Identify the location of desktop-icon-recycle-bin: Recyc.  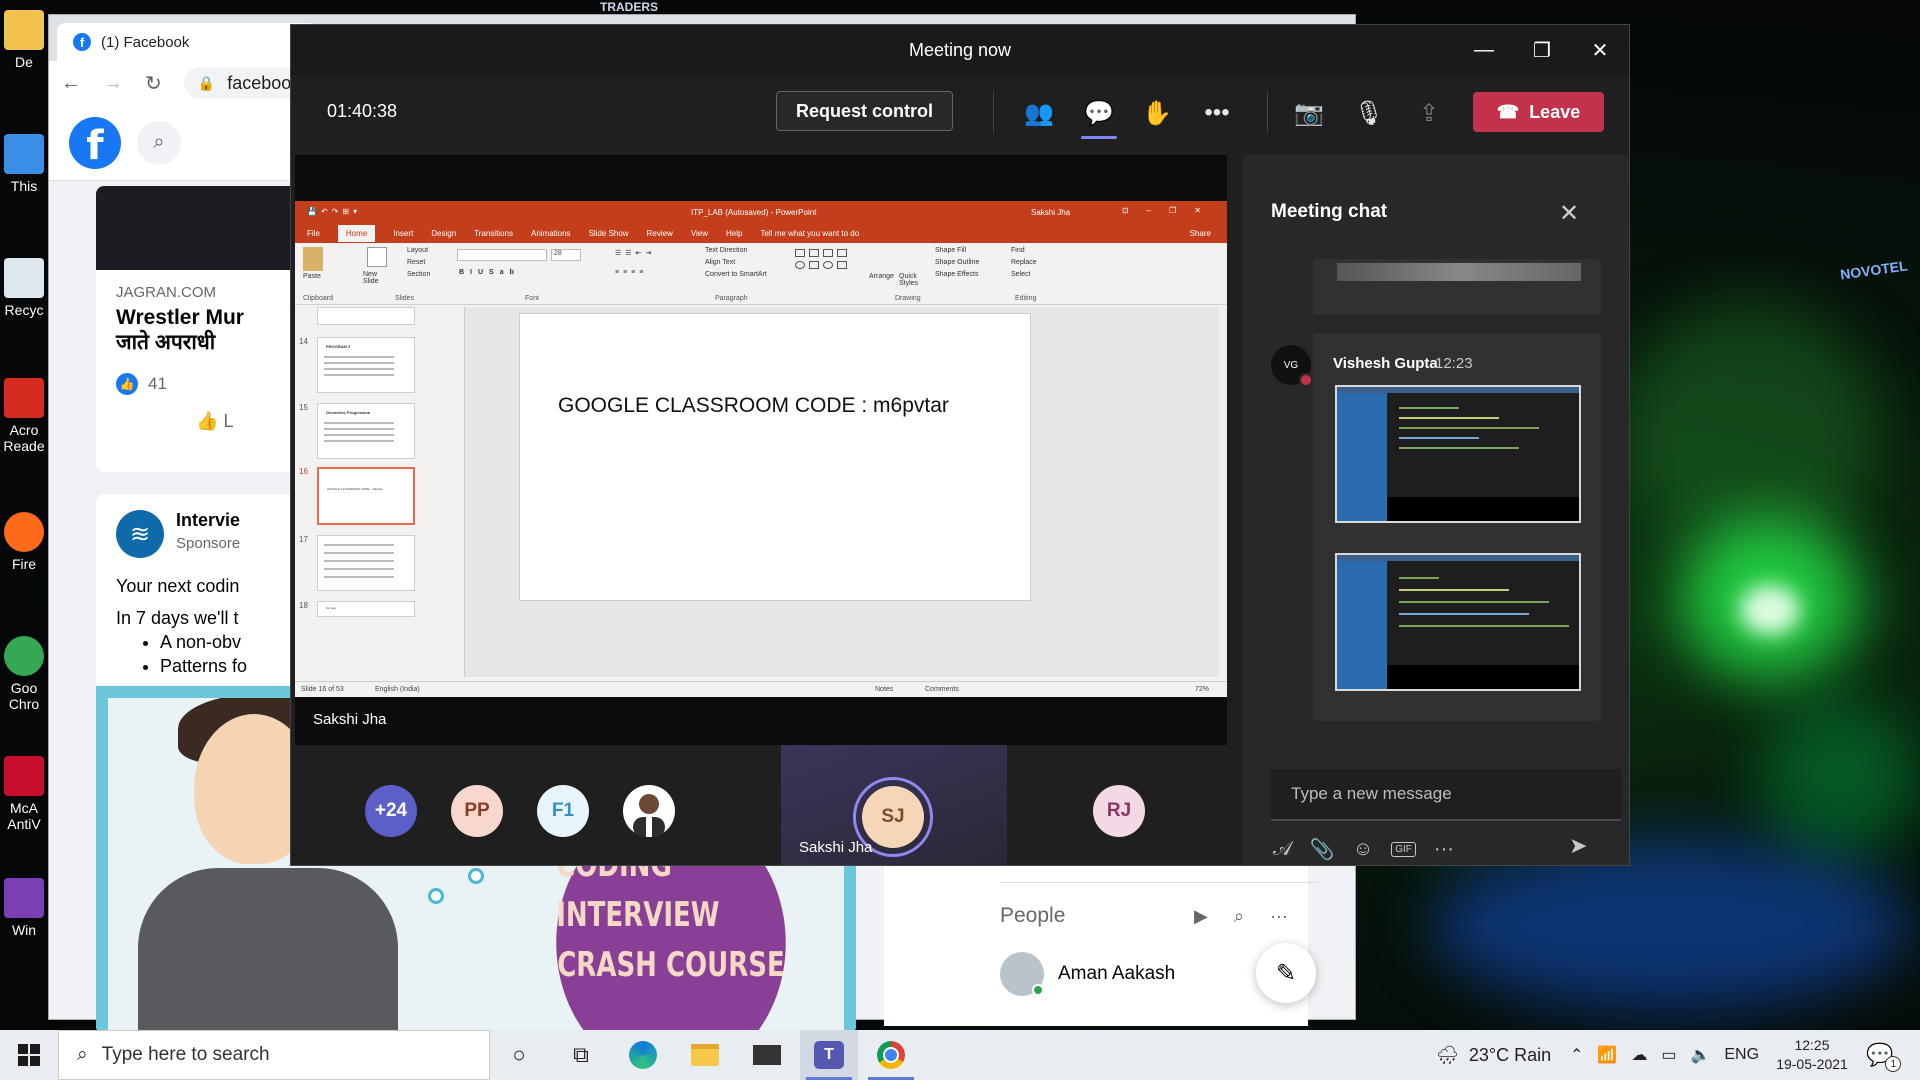
(24, 288).